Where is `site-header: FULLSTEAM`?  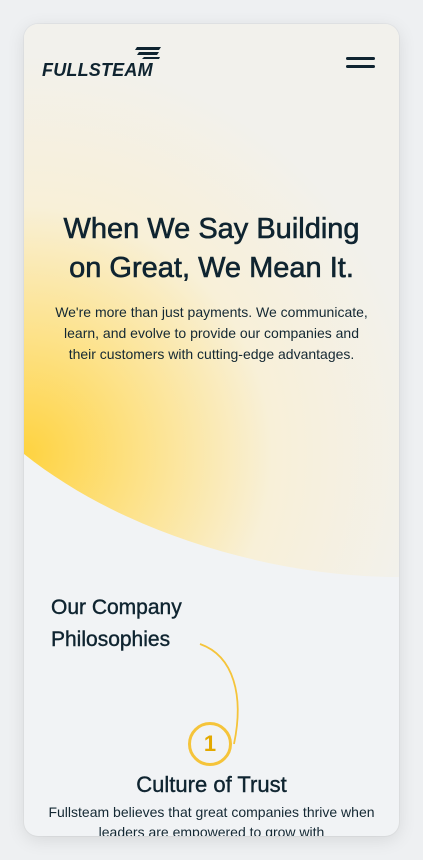 site-header: FULLSTEAM is located at coordinates (211, 64).